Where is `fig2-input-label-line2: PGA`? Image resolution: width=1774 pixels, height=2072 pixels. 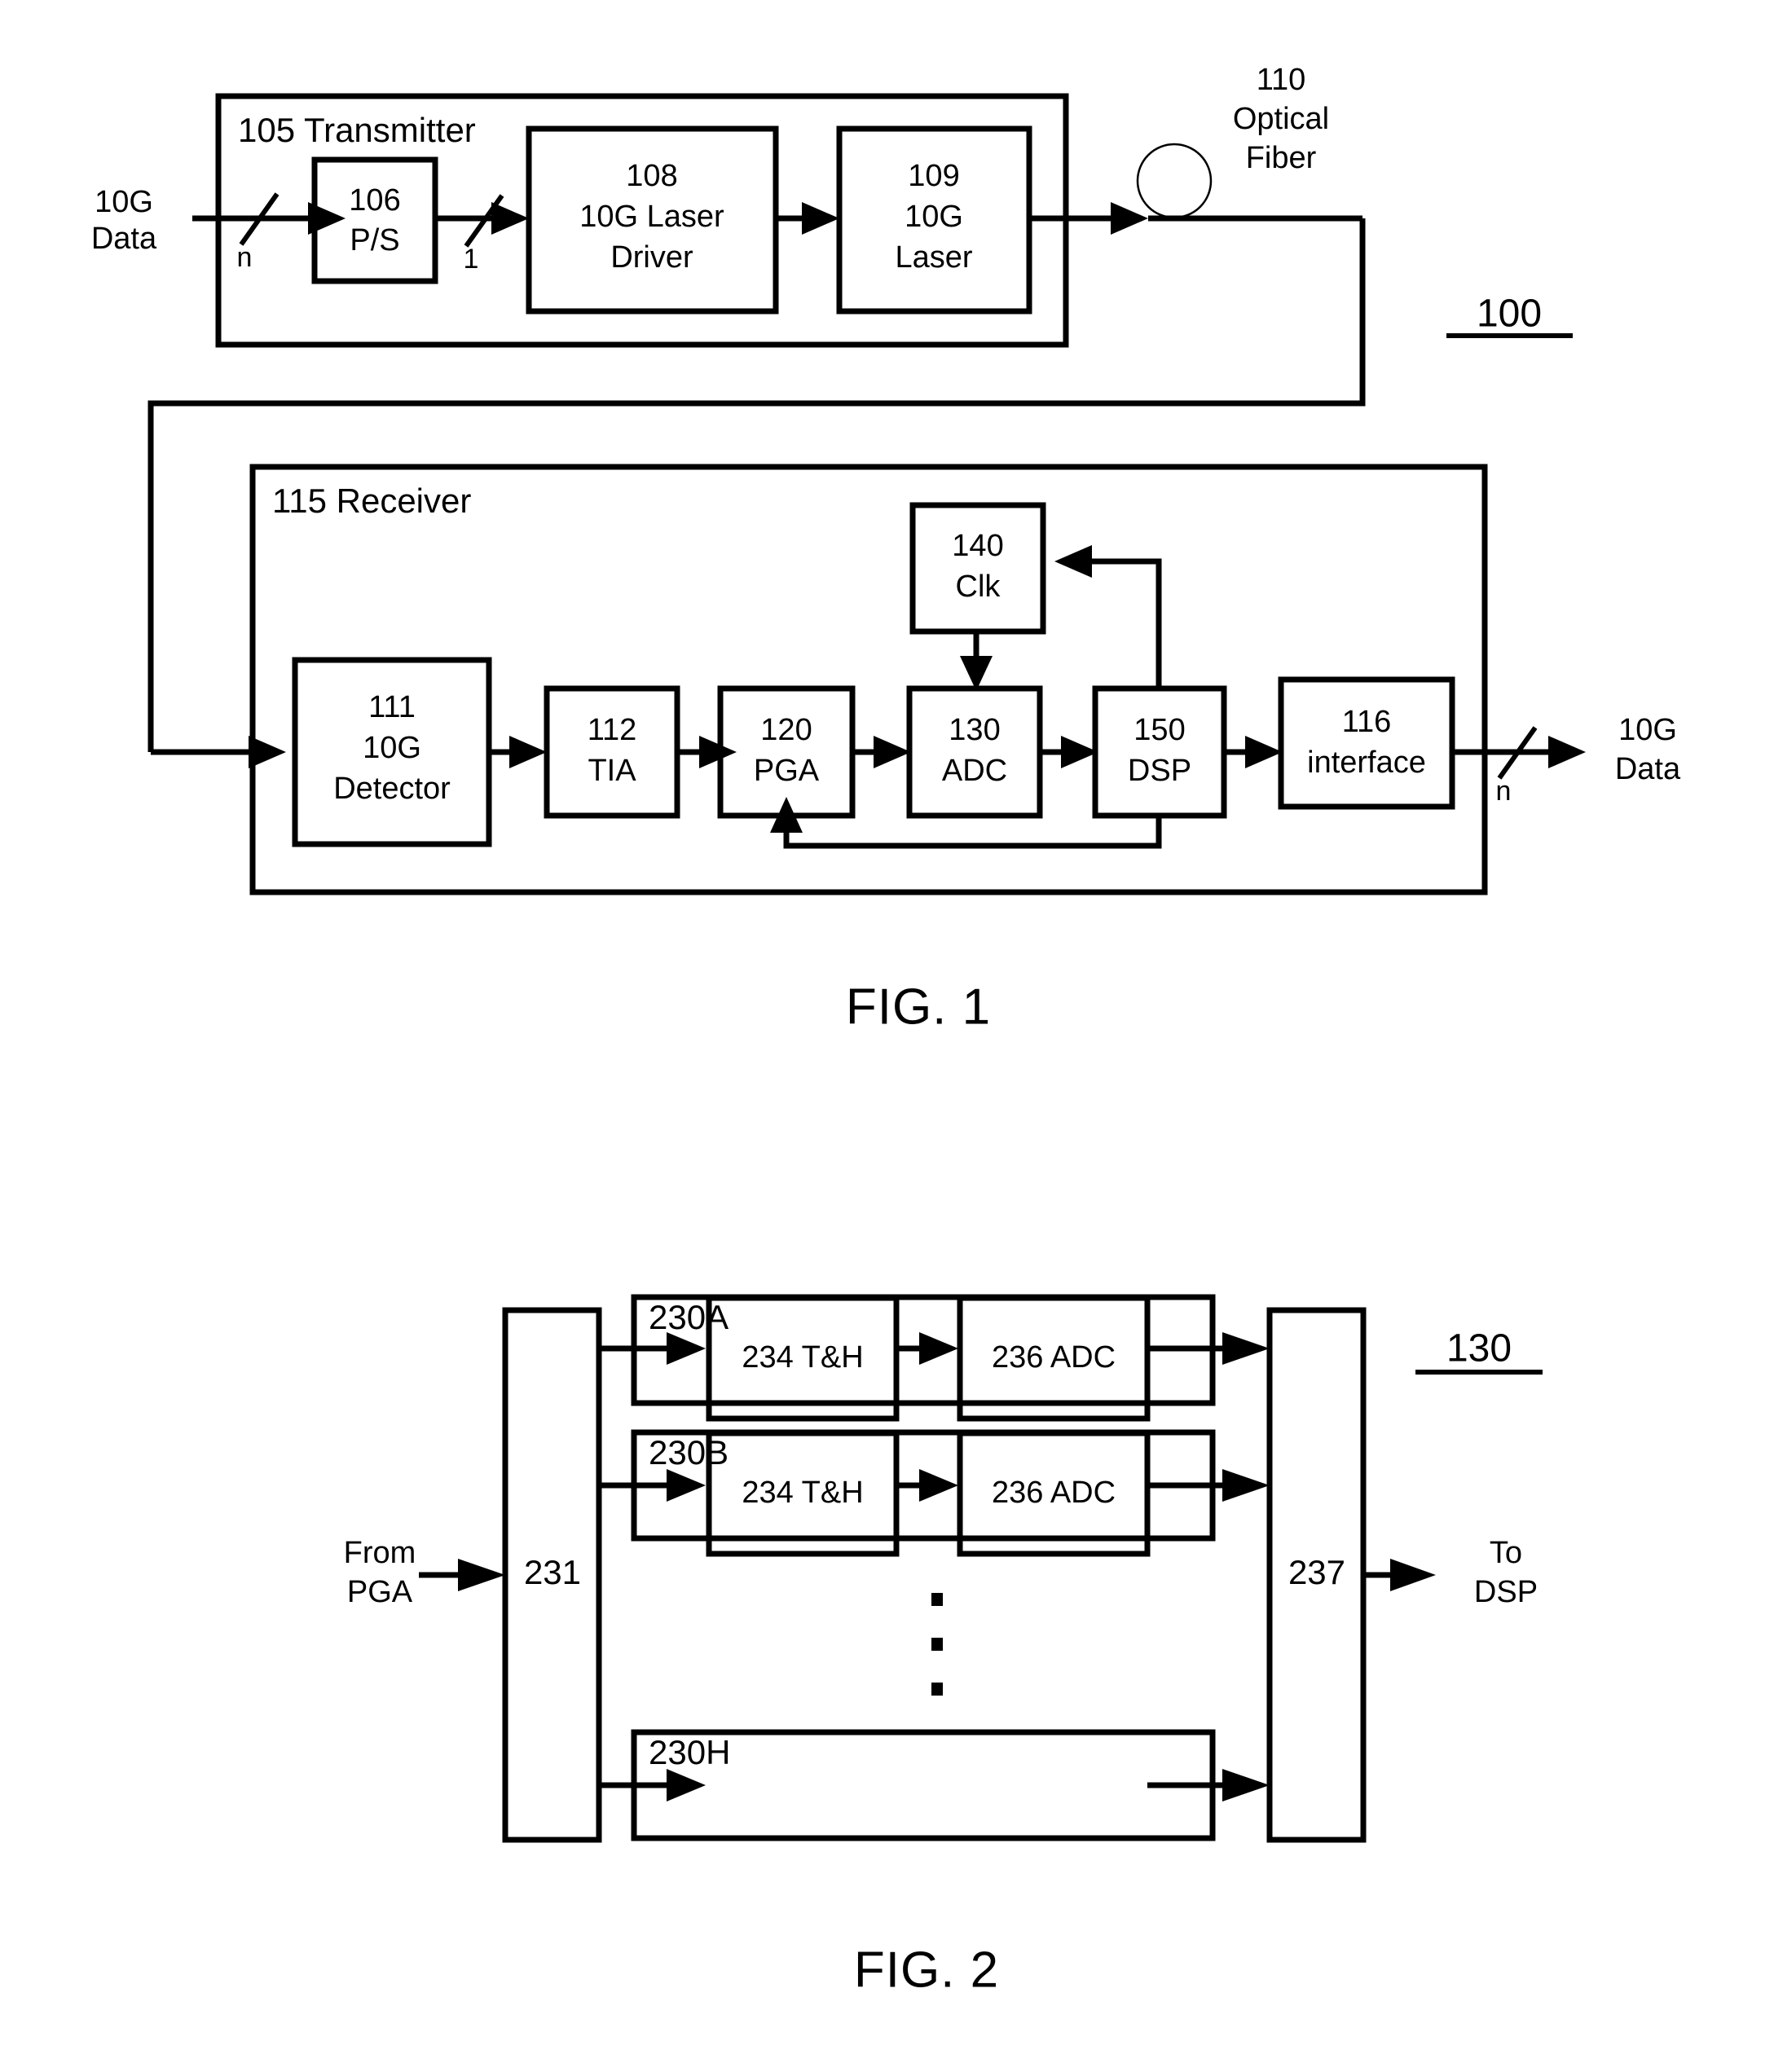 fig2-input-label-line2: PGA is located at coordinates (380, 1592).